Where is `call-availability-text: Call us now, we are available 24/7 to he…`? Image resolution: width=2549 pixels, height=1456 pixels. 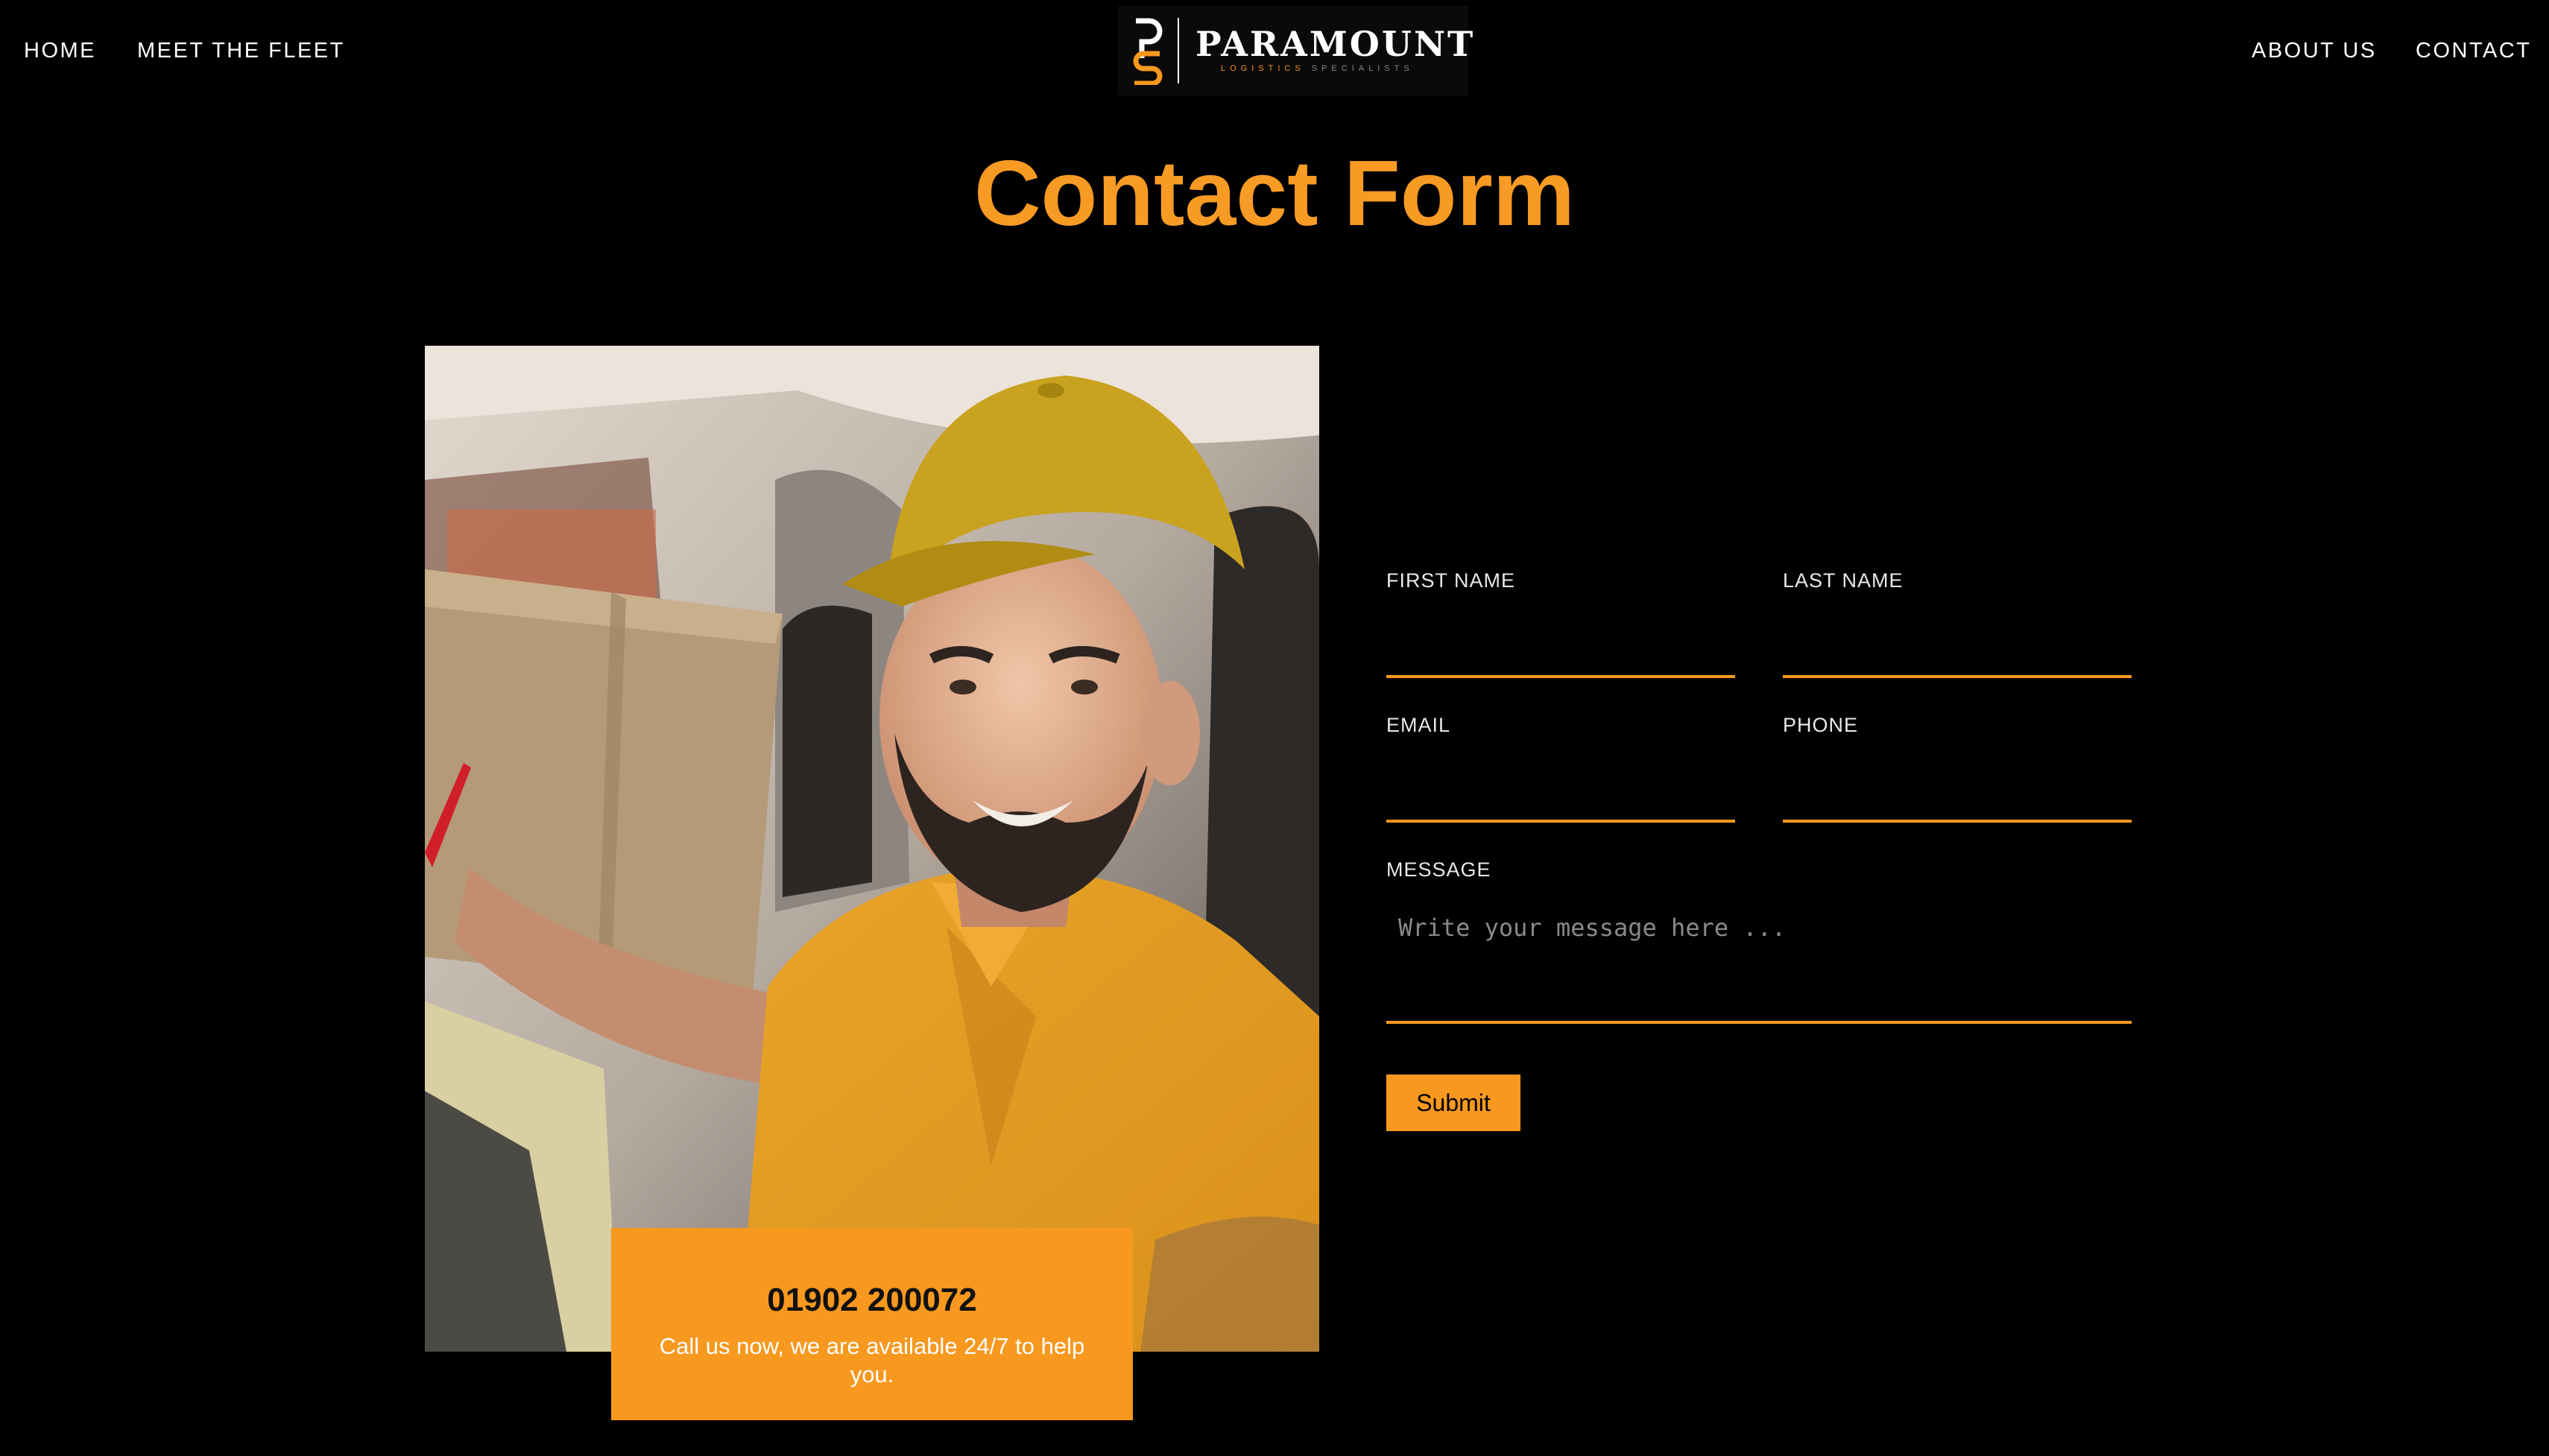 call-availability-text: Call us now, we are available 24/7 to he… is located at coordinates (872, 1360).